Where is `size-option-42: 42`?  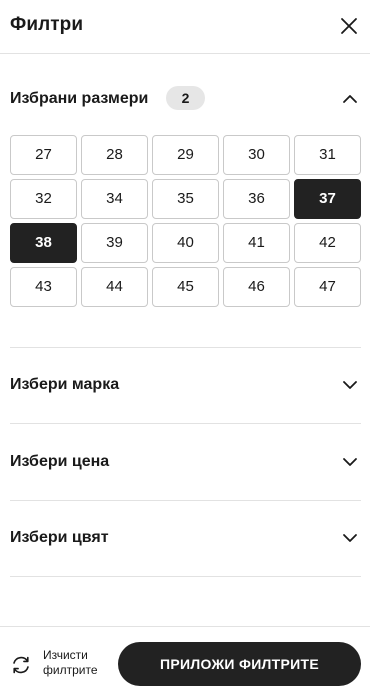
size-option-42: 42 is located at coordinates (327, 243).